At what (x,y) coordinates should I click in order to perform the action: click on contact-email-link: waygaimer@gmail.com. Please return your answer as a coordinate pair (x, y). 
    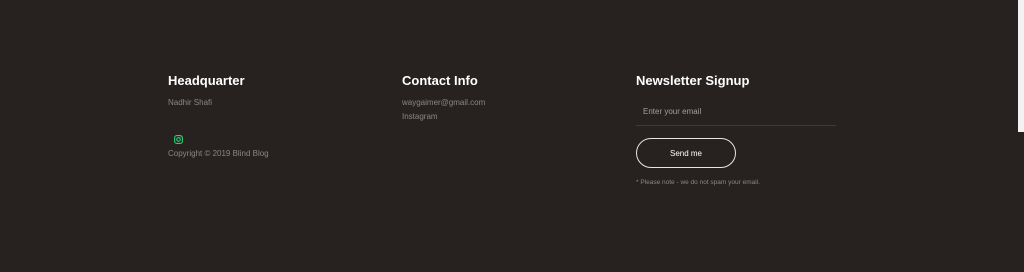
    Looking at the image, I should click on (502, 103).